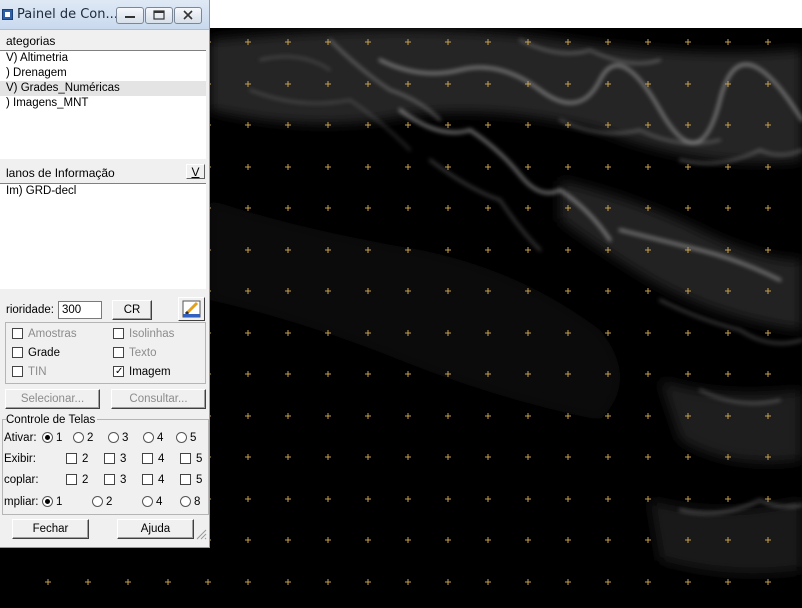 Image resolution: width=802 pixels, height=608 pixels. I want to click on couple-option-label: 4, so click(161, 480).